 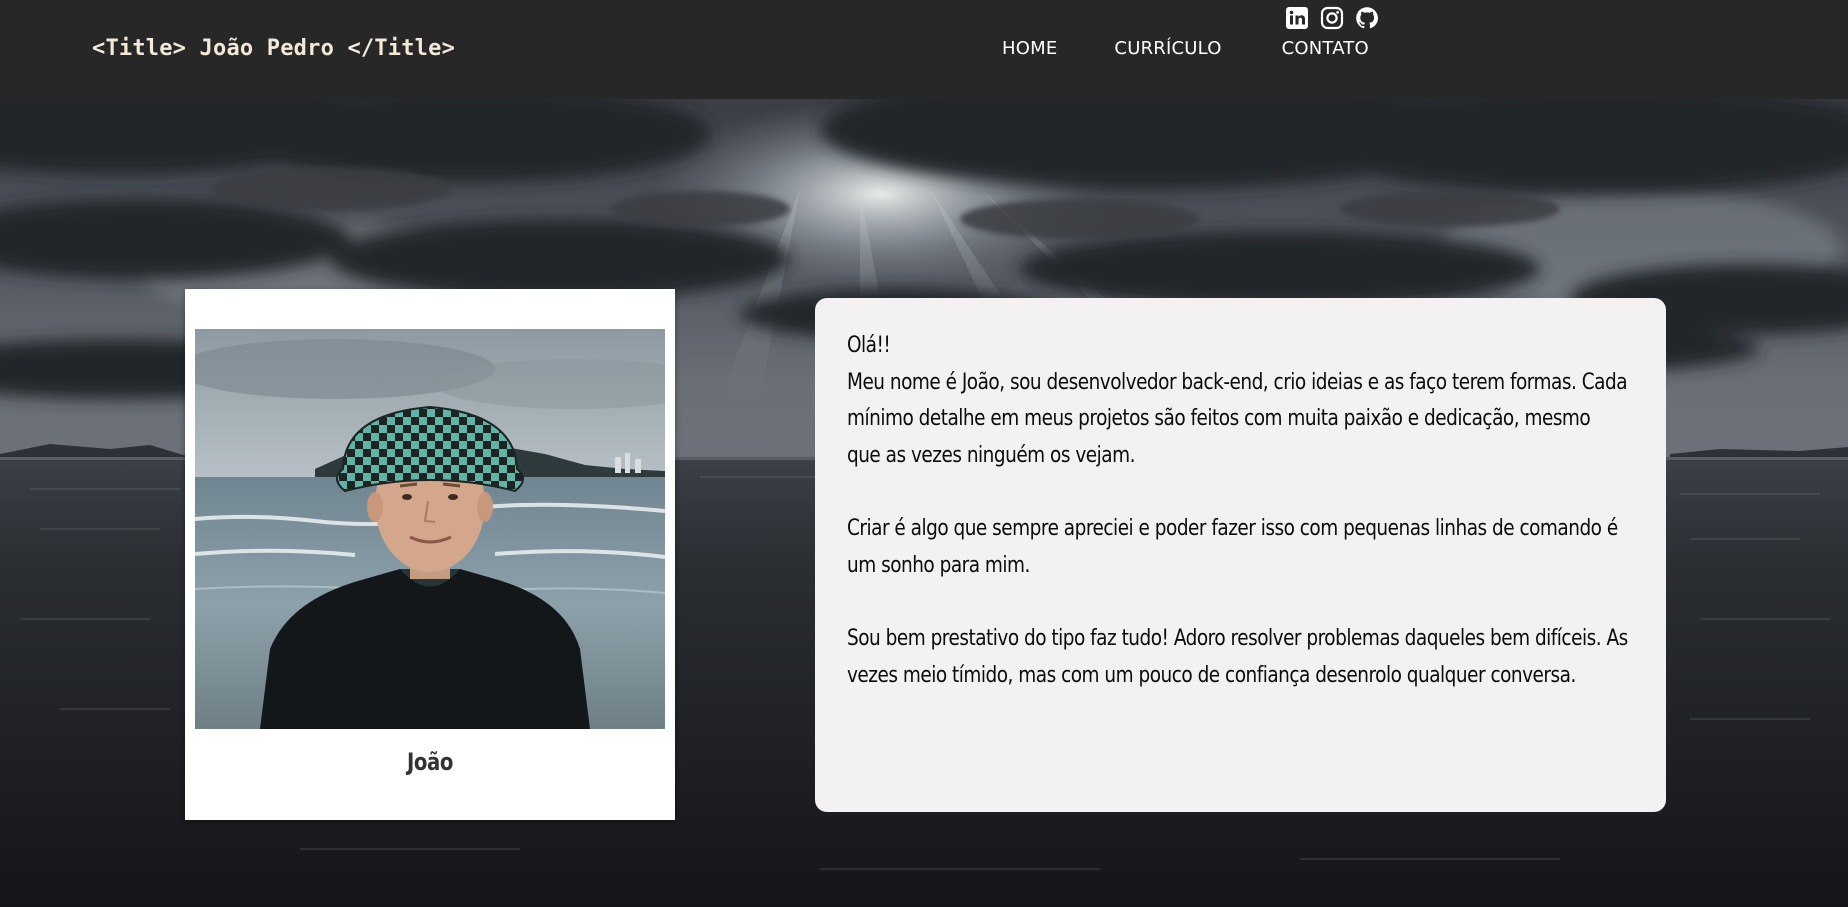 I want to click on main-nav: HOME CURRÍCULO CONTATO, so click(x=1185, y=48).